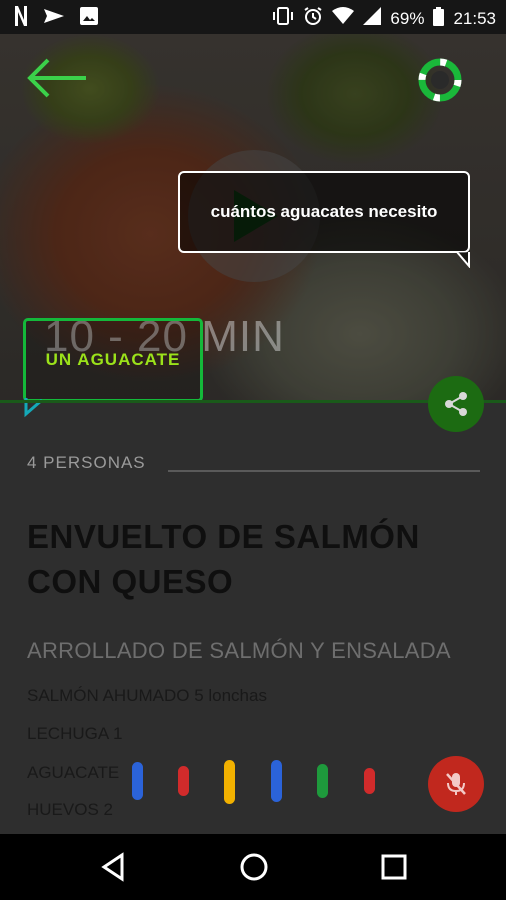  I want to click on ingredient-item: SALMÓN AHUMADO 5 lonchas, so click(147, 695).